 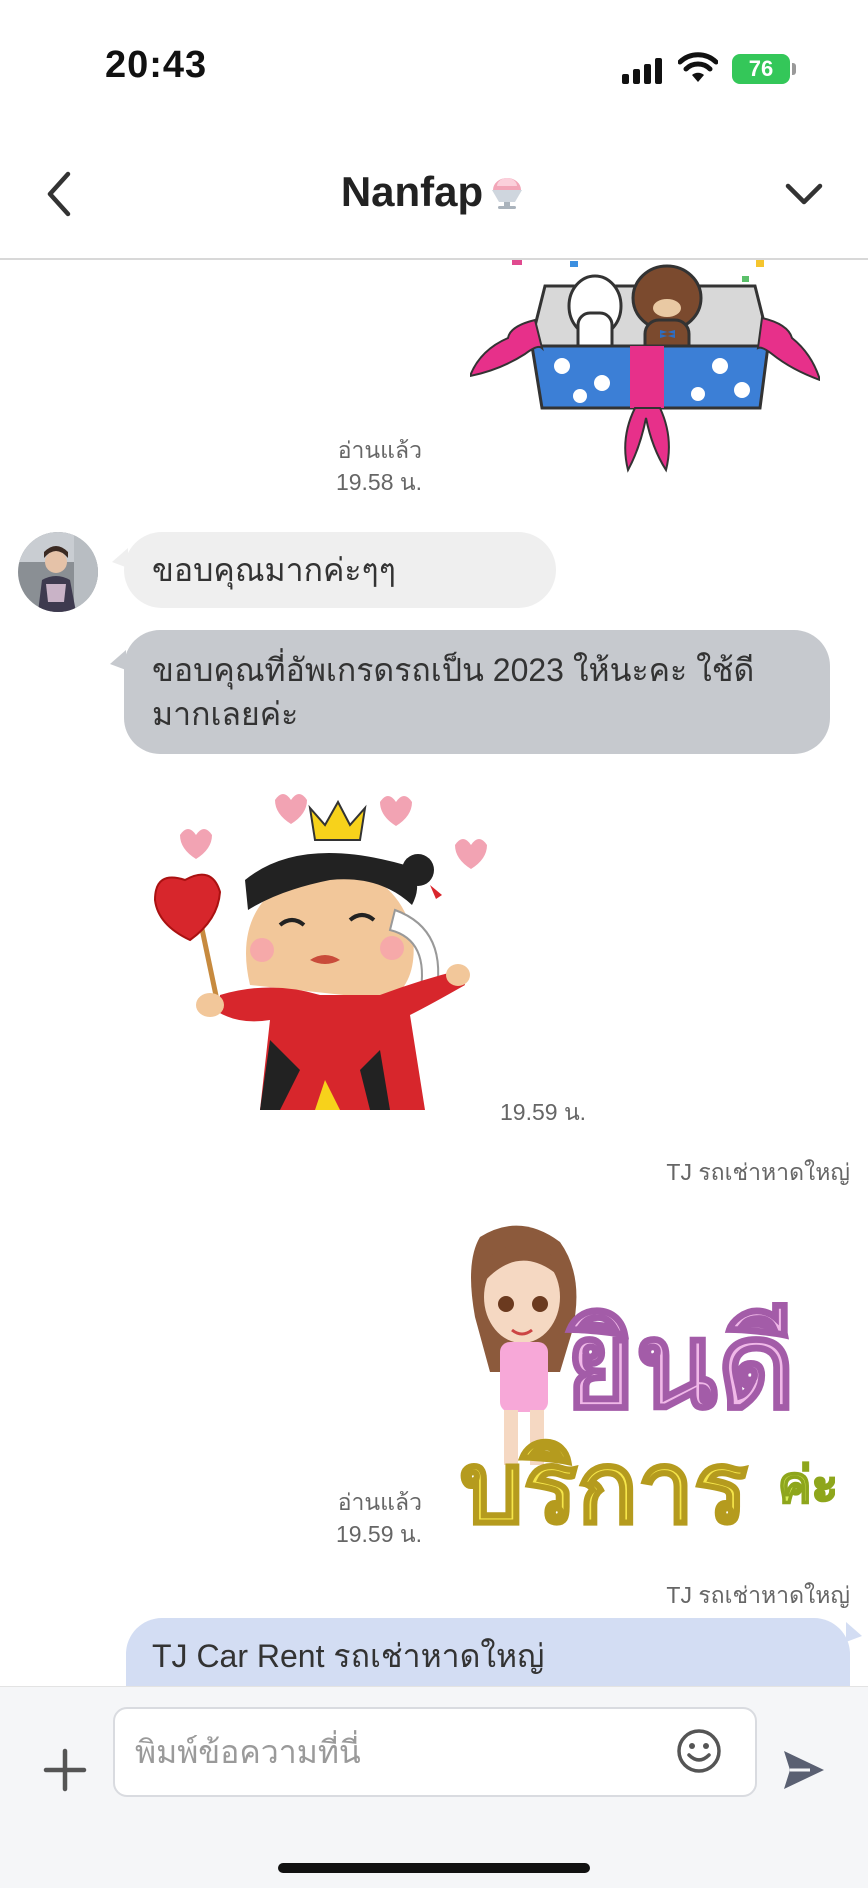 I want to click on outgoing-message-bubble: TJ Car Rent รถเช่าหาดใหญ่, so click(x=488, y=1652).